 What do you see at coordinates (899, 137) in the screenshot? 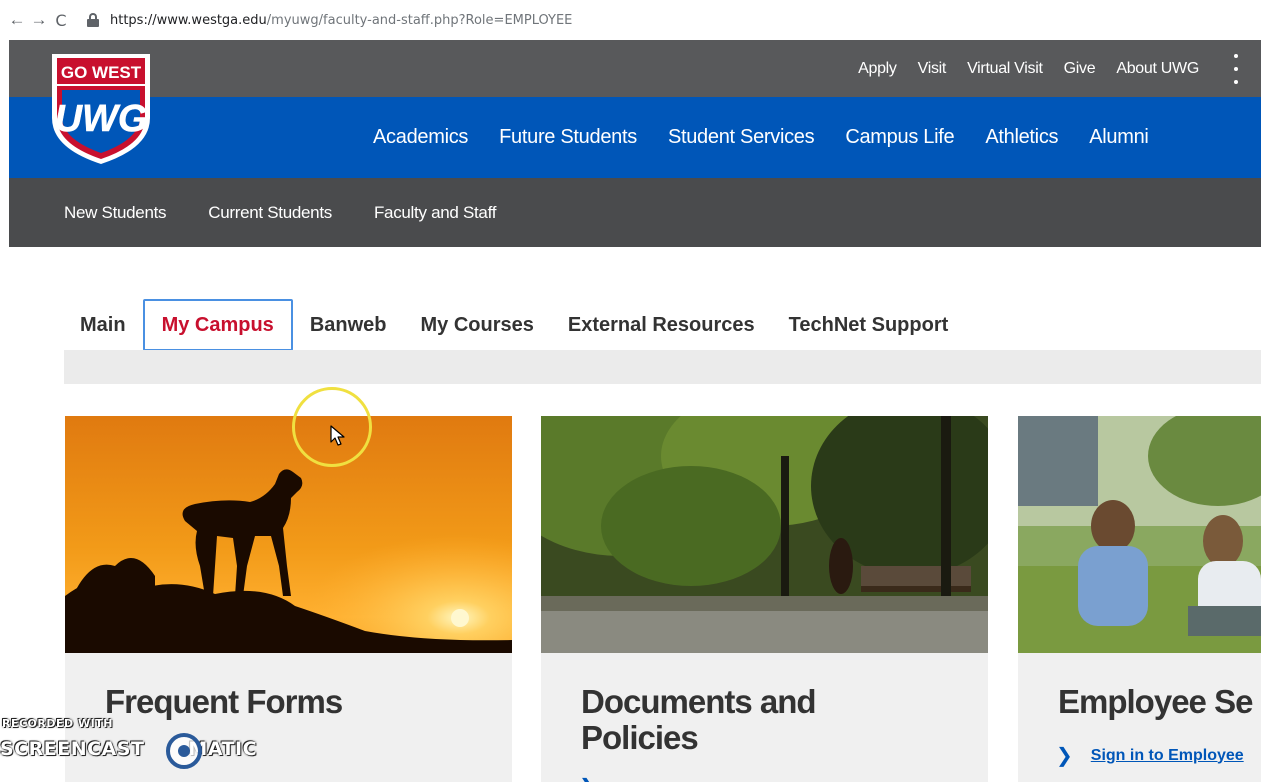
I see `main-nav-campus-life: Campus Life` at bounding box center [899, 137].